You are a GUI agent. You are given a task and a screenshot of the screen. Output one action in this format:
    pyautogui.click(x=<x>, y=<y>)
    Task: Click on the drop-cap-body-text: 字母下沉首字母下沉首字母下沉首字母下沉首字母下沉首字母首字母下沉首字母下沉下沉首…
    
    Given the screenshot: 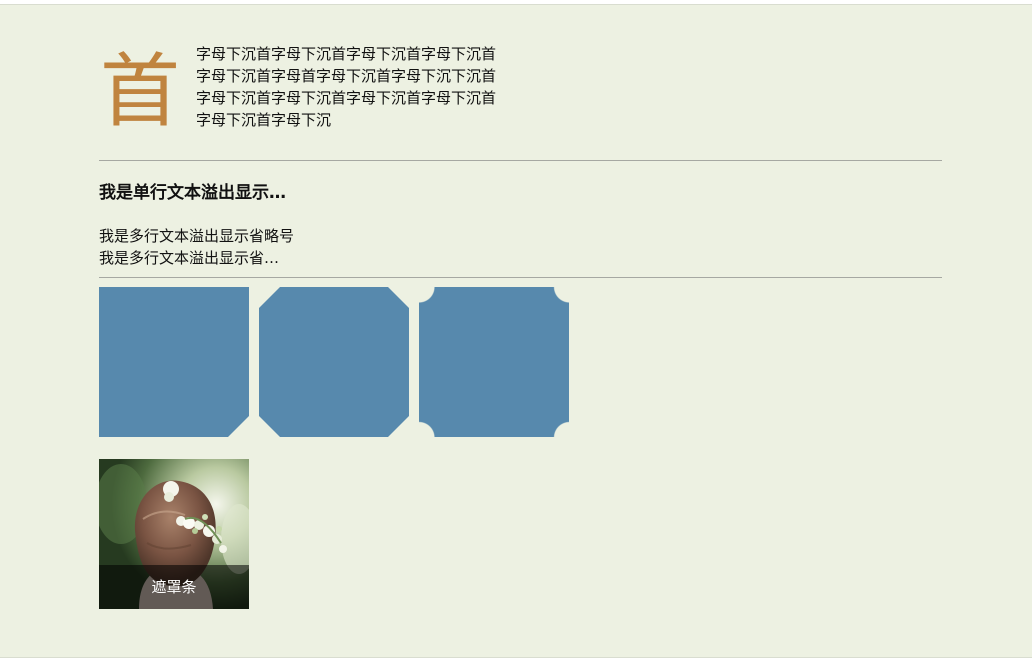 What is the action you would take?
    pyautogui.click(x=346, y=87)
    